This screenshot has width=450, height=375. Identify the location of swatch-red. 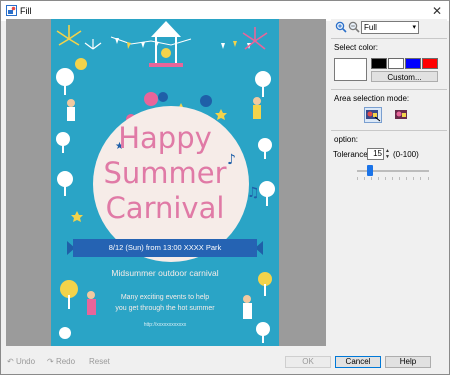
(430, 63).